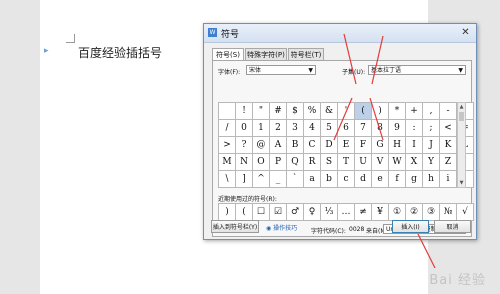  I want to click on arrow-to-close-paren, so click(377, 60).